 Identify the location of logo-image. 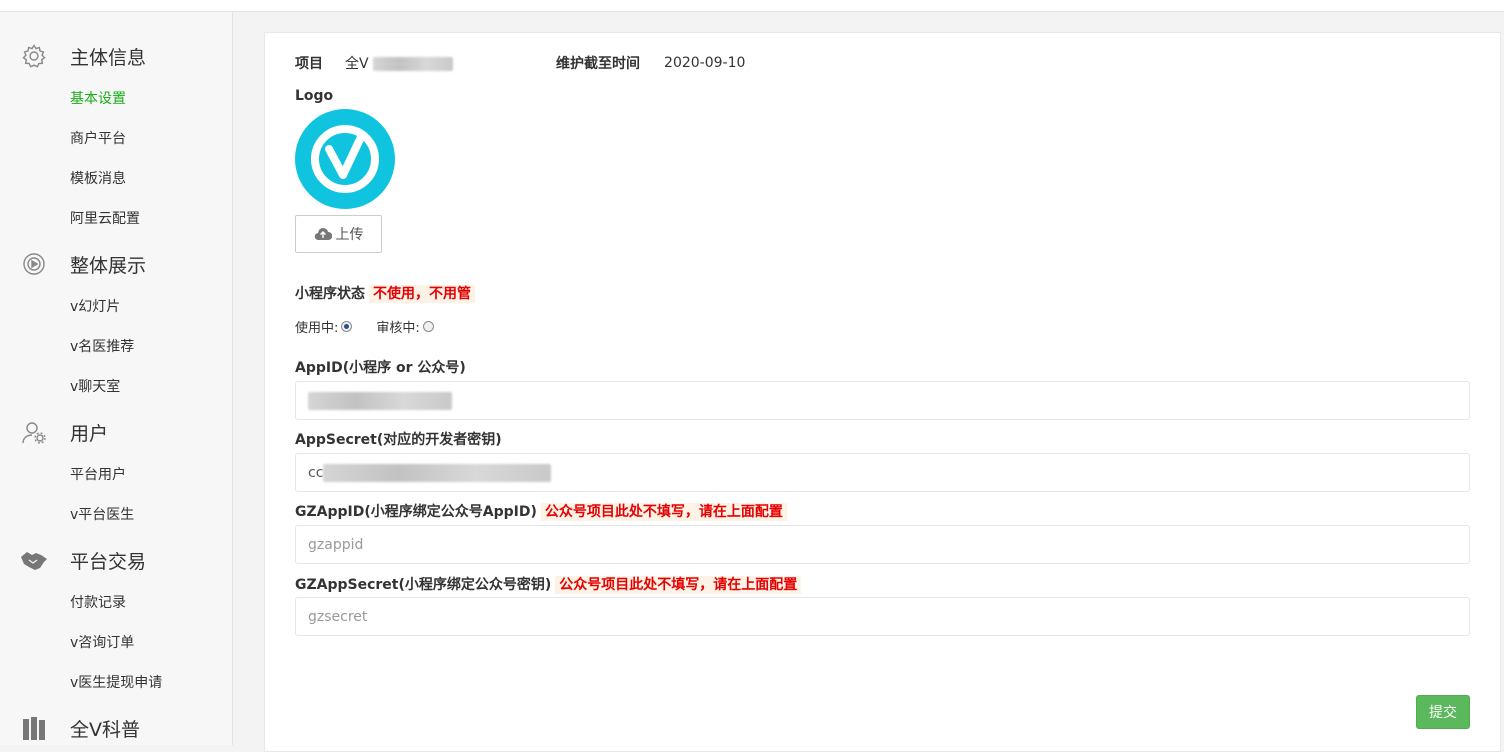
(345, 159).